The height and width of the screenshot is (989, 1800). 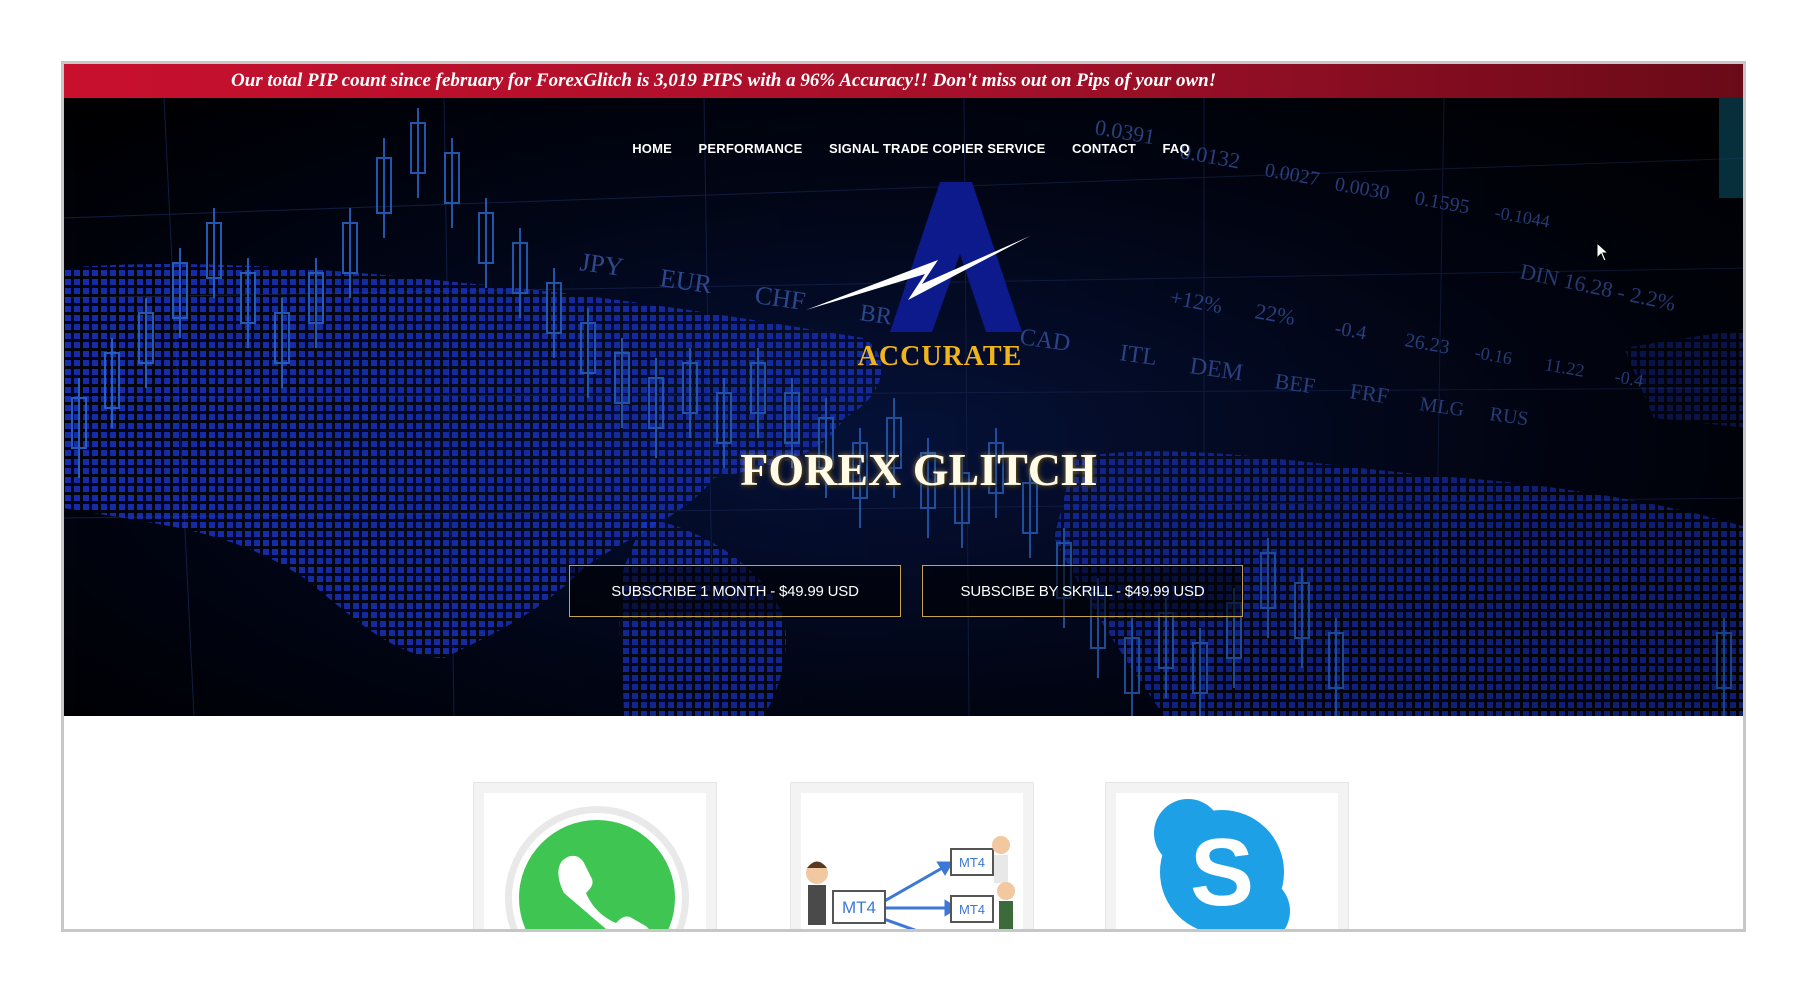 I want to click on accurate-logo: ACCURATE, so click(x=940, y=282).